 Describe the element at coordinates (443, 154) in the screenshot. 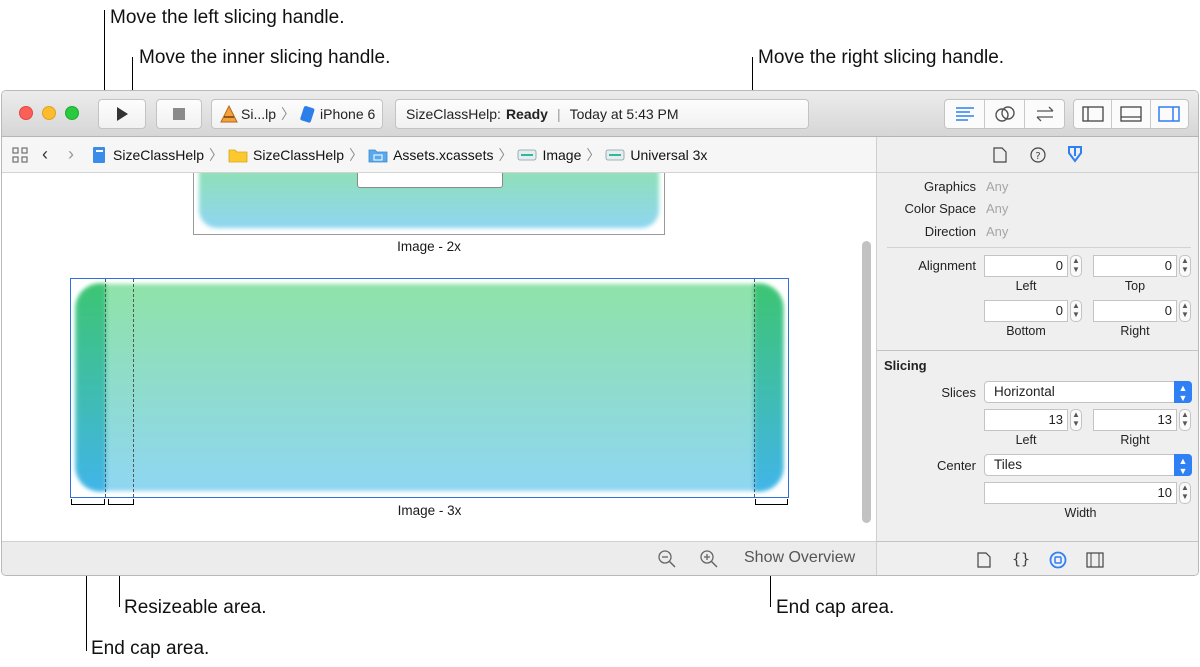

I see `breadcrumb-asset-catalog-label: Assets.xcassets` at that location.